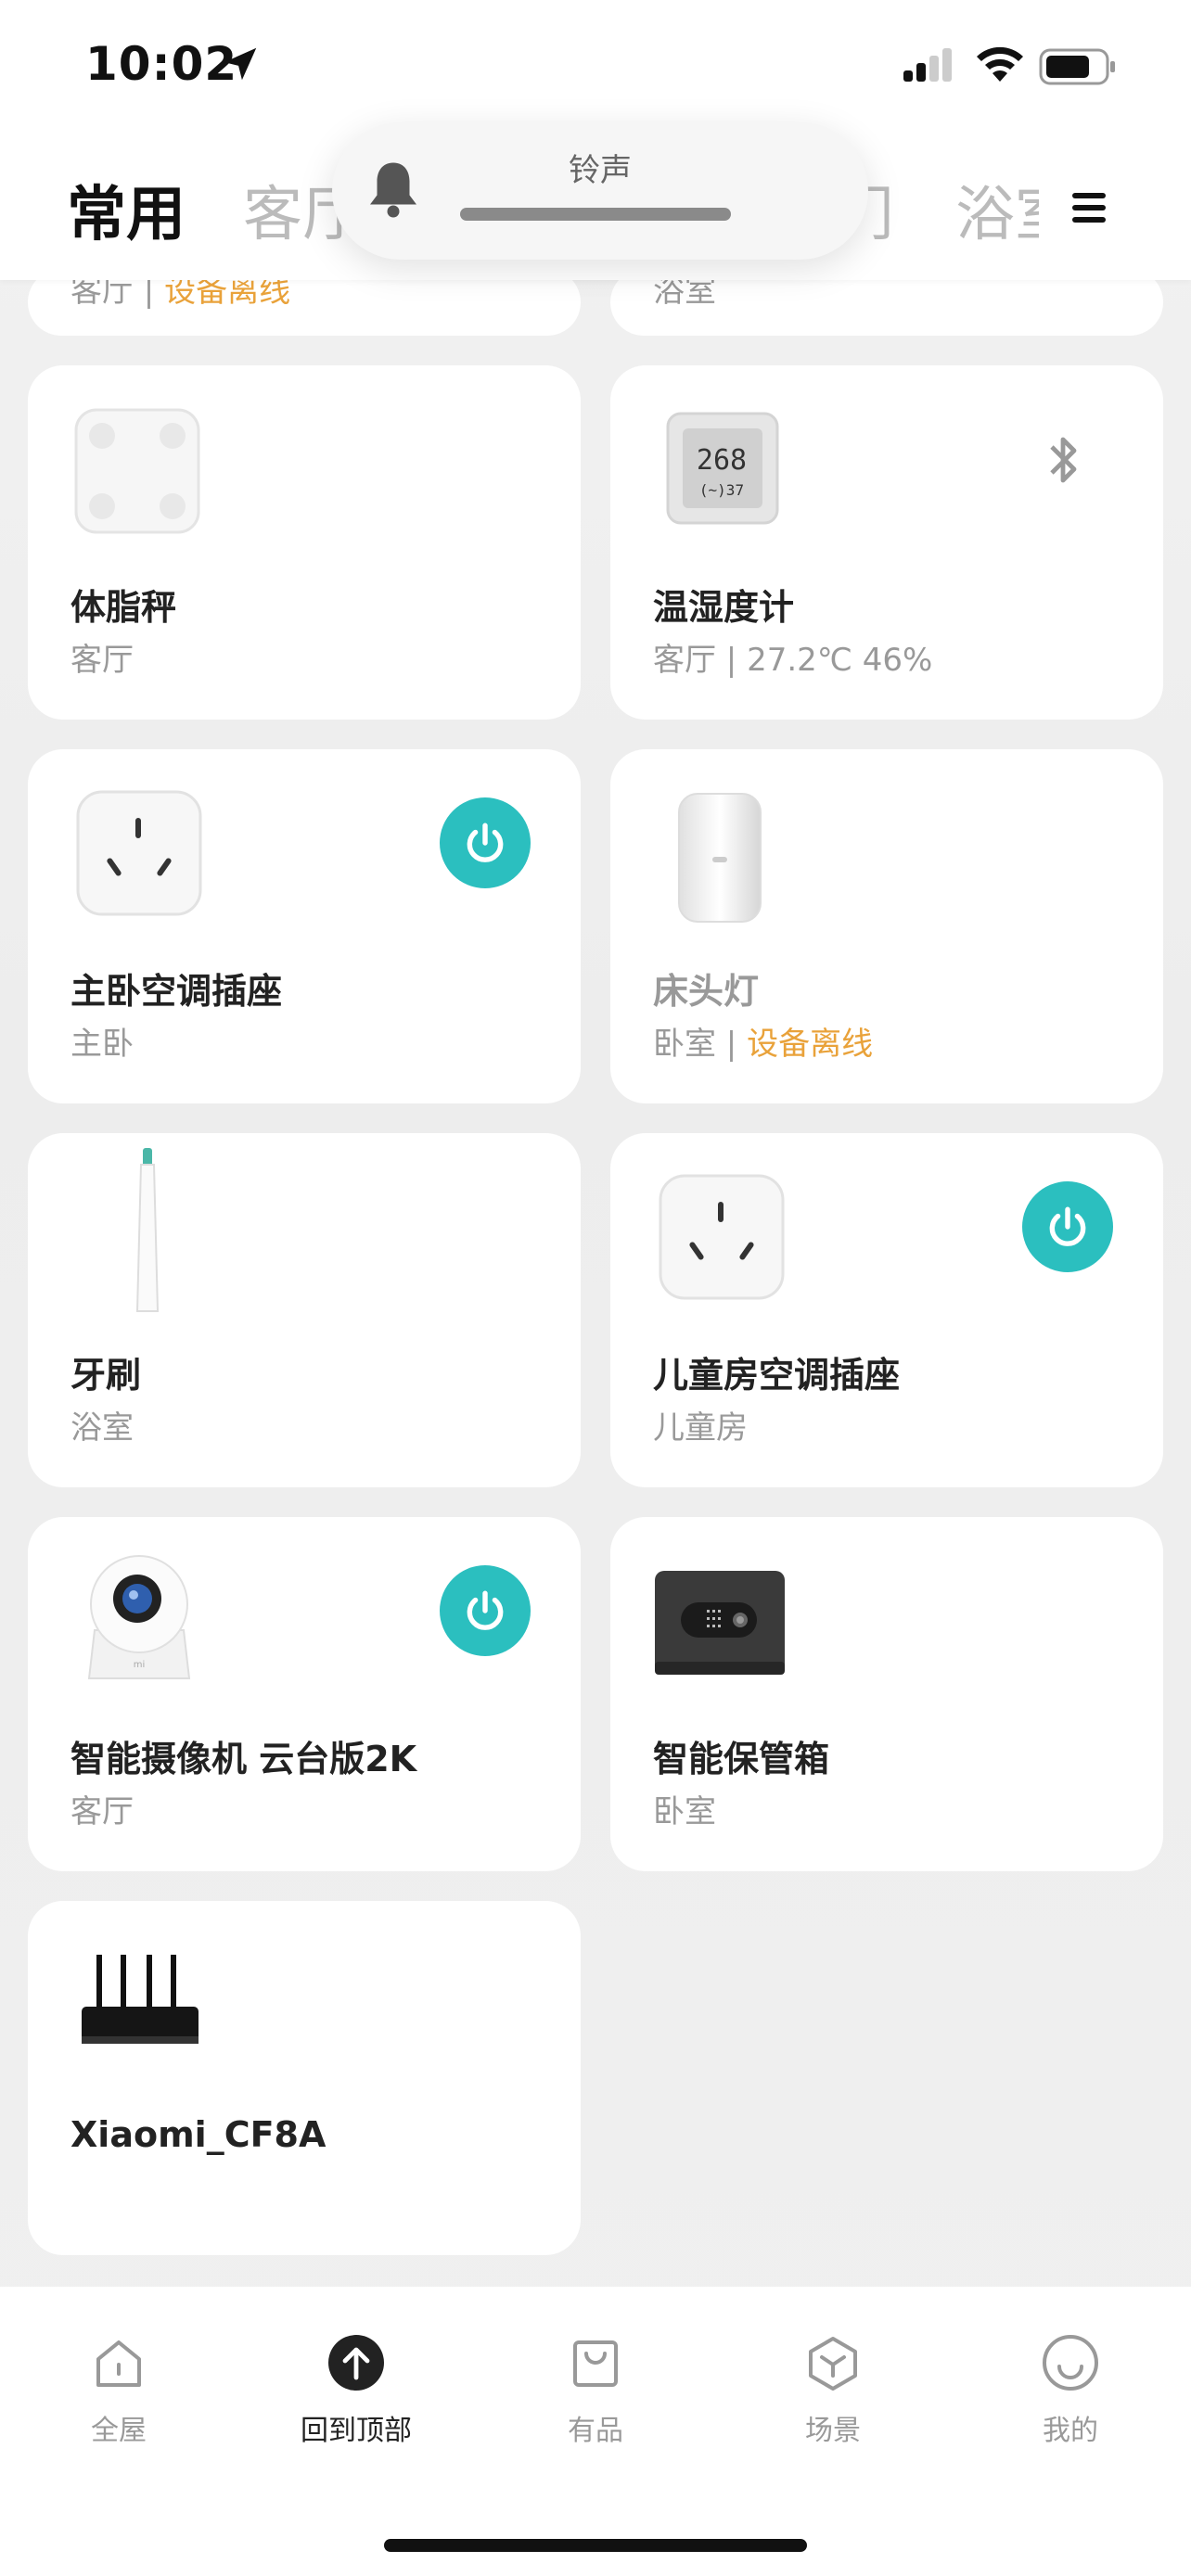 This screenshot has width=1191, height=2576. Describe the element at coordinates (304, 2078) in the screenshot. I see `device-card: Xiaomi_CF8A` at that location.